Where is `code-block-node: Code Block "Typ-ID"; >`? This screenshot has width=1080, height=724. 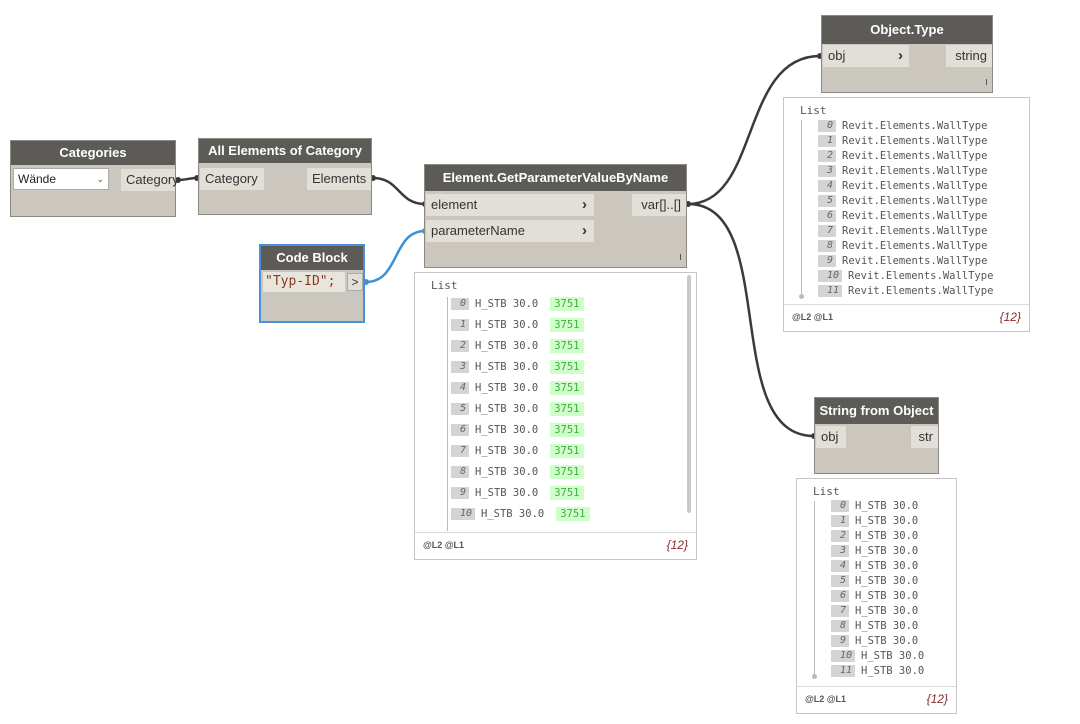 code-block-node: Code Block "Typ-ID"; > is located at coordinates (312, 283).